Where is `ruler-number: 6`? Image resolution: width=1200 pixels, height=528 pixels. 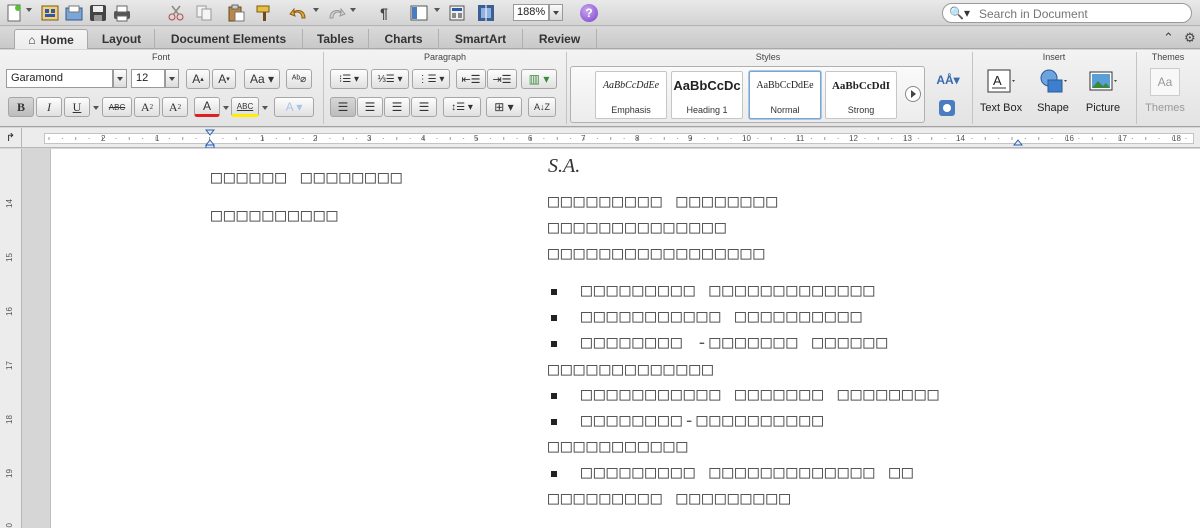
ruler-number: 6 is located at coordinates (530, 138).